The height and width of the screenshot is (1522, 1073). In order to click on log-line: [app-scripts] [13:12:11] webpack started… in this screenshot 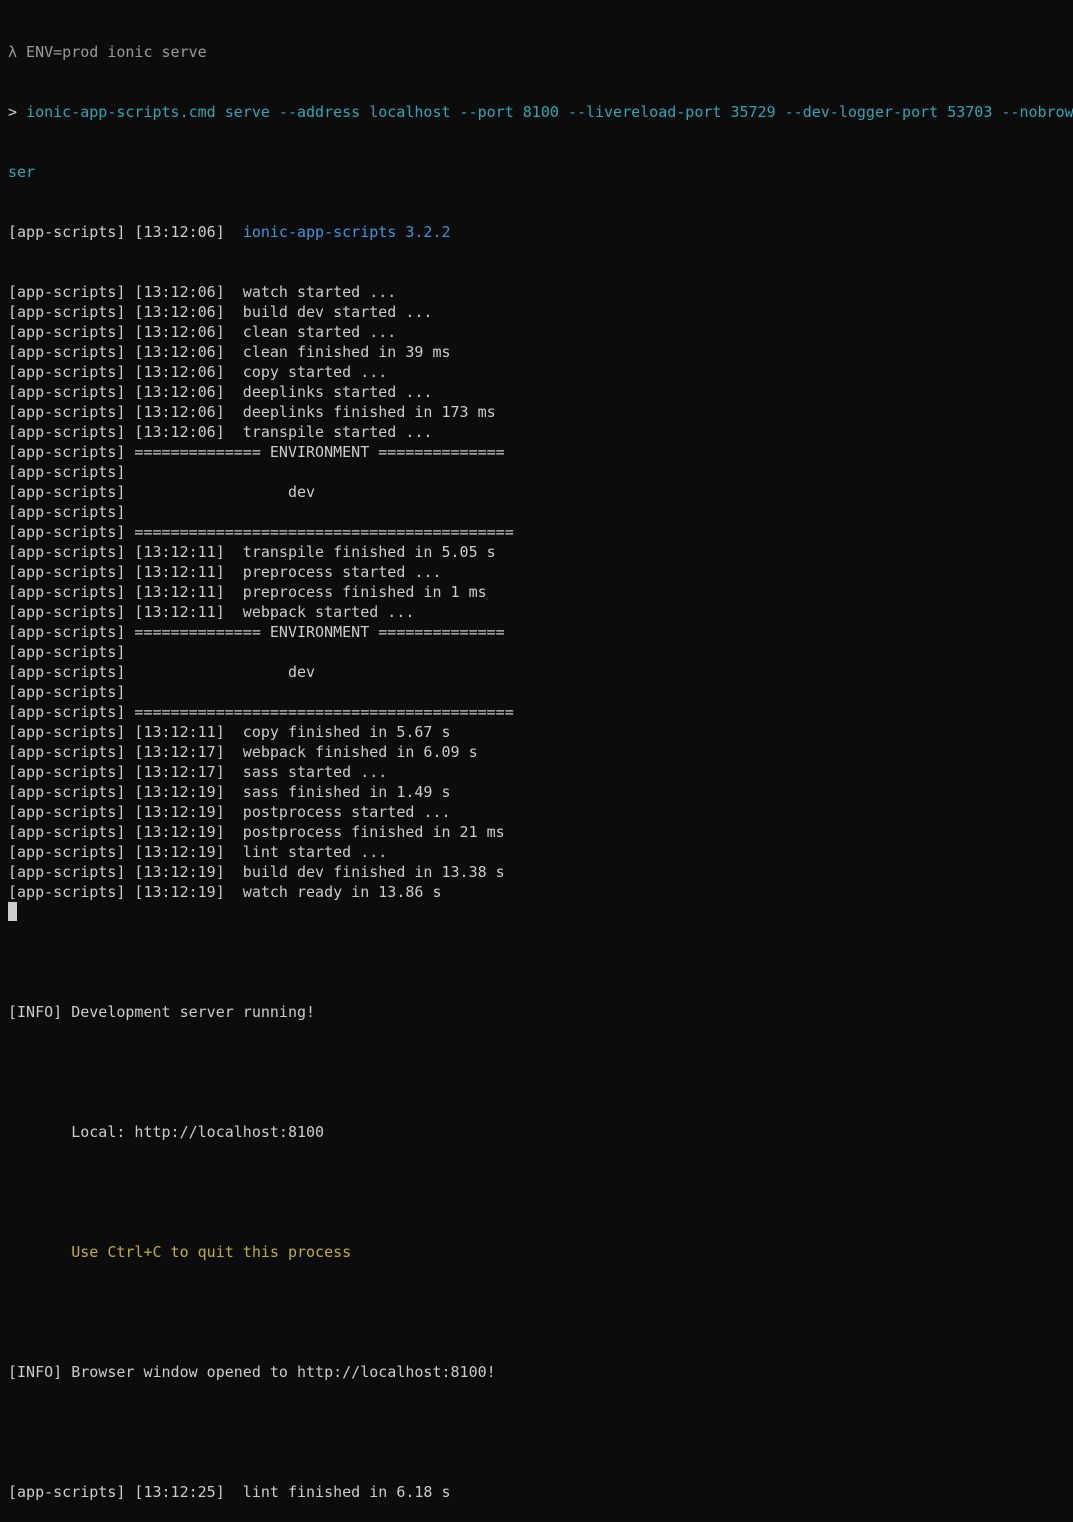, I will do `click(211, 612)`.